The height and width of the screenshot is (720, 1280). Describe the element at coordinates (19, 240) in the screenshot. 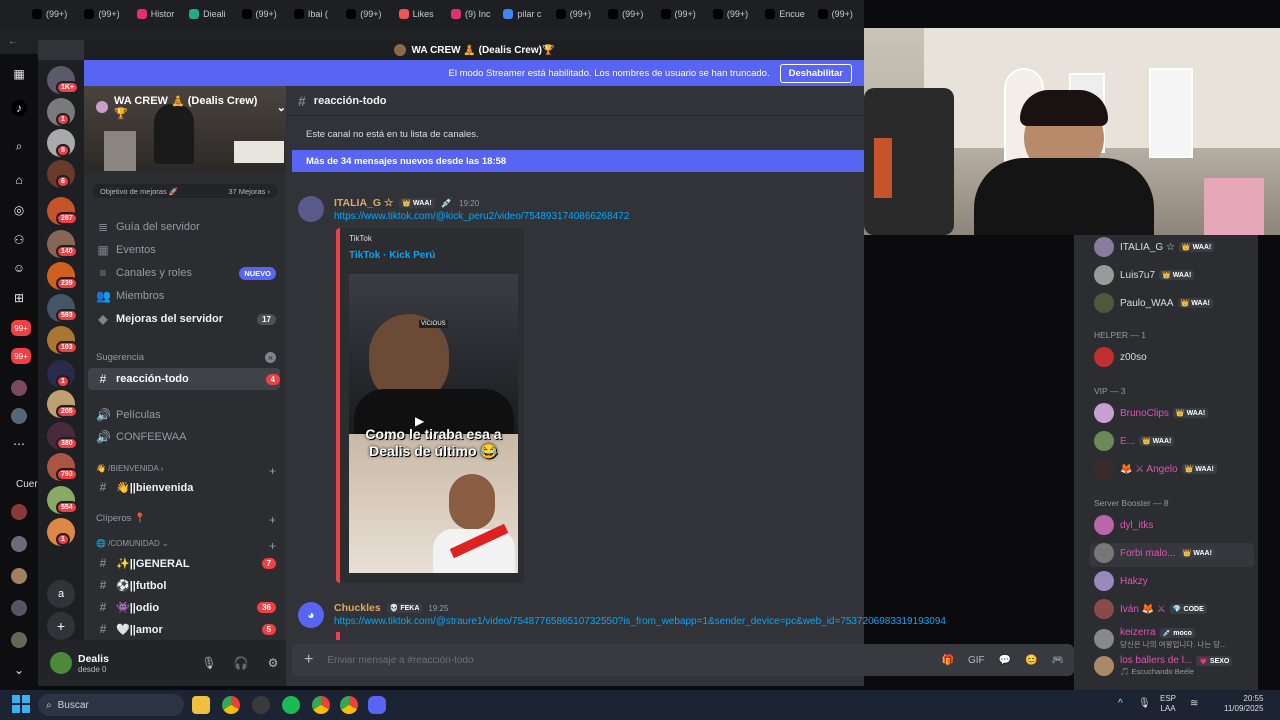

I see `add-user-icon: ⚇` at that location.